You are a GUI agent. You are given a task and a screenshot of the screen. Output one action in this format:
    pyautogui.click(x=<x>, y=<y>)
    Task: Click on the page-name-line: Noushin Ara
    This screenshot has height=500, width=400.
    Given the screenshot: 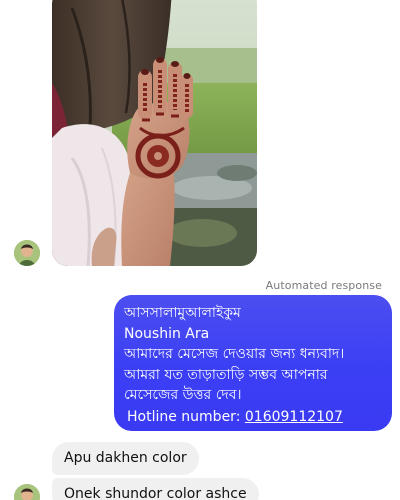 What is the action you would take?
    pyautogui.click(x=167, y=333)
    